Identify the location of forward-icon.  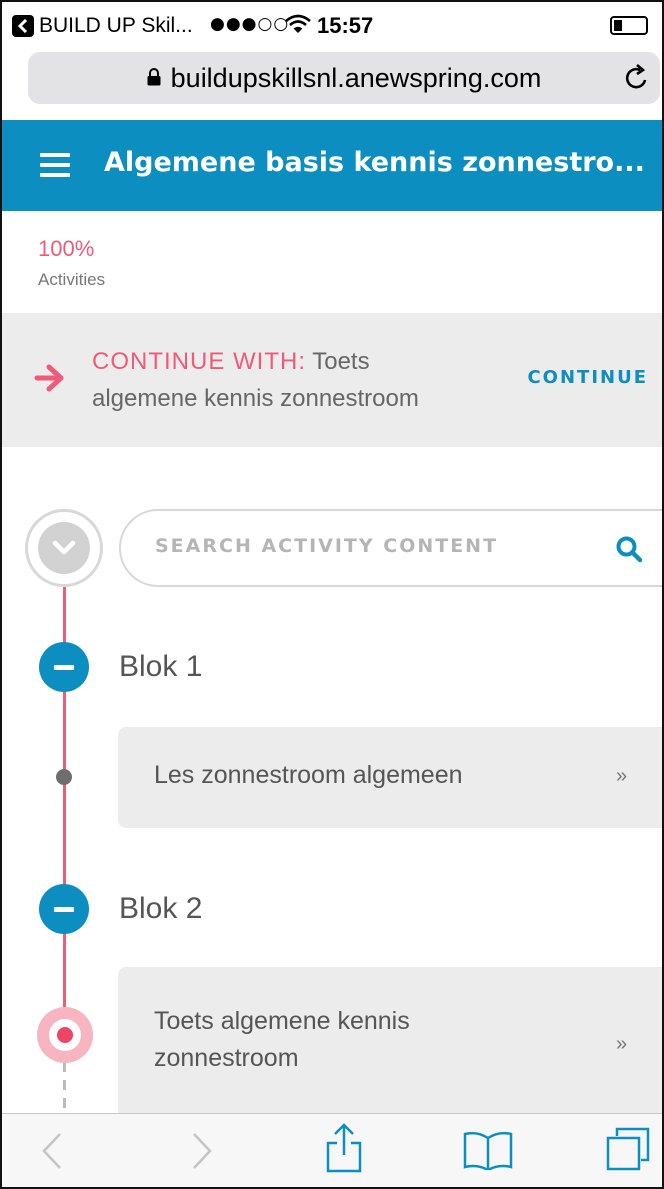
(202, 1151).